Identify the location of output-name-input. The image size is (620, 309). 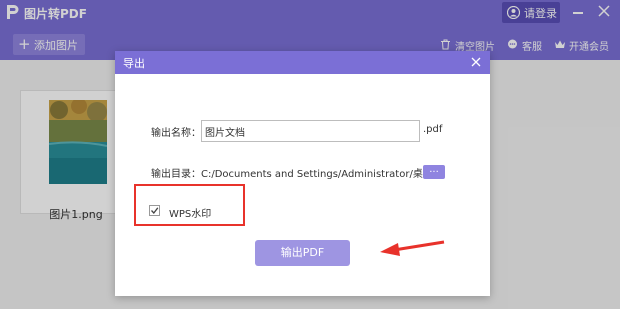
(310, 131).